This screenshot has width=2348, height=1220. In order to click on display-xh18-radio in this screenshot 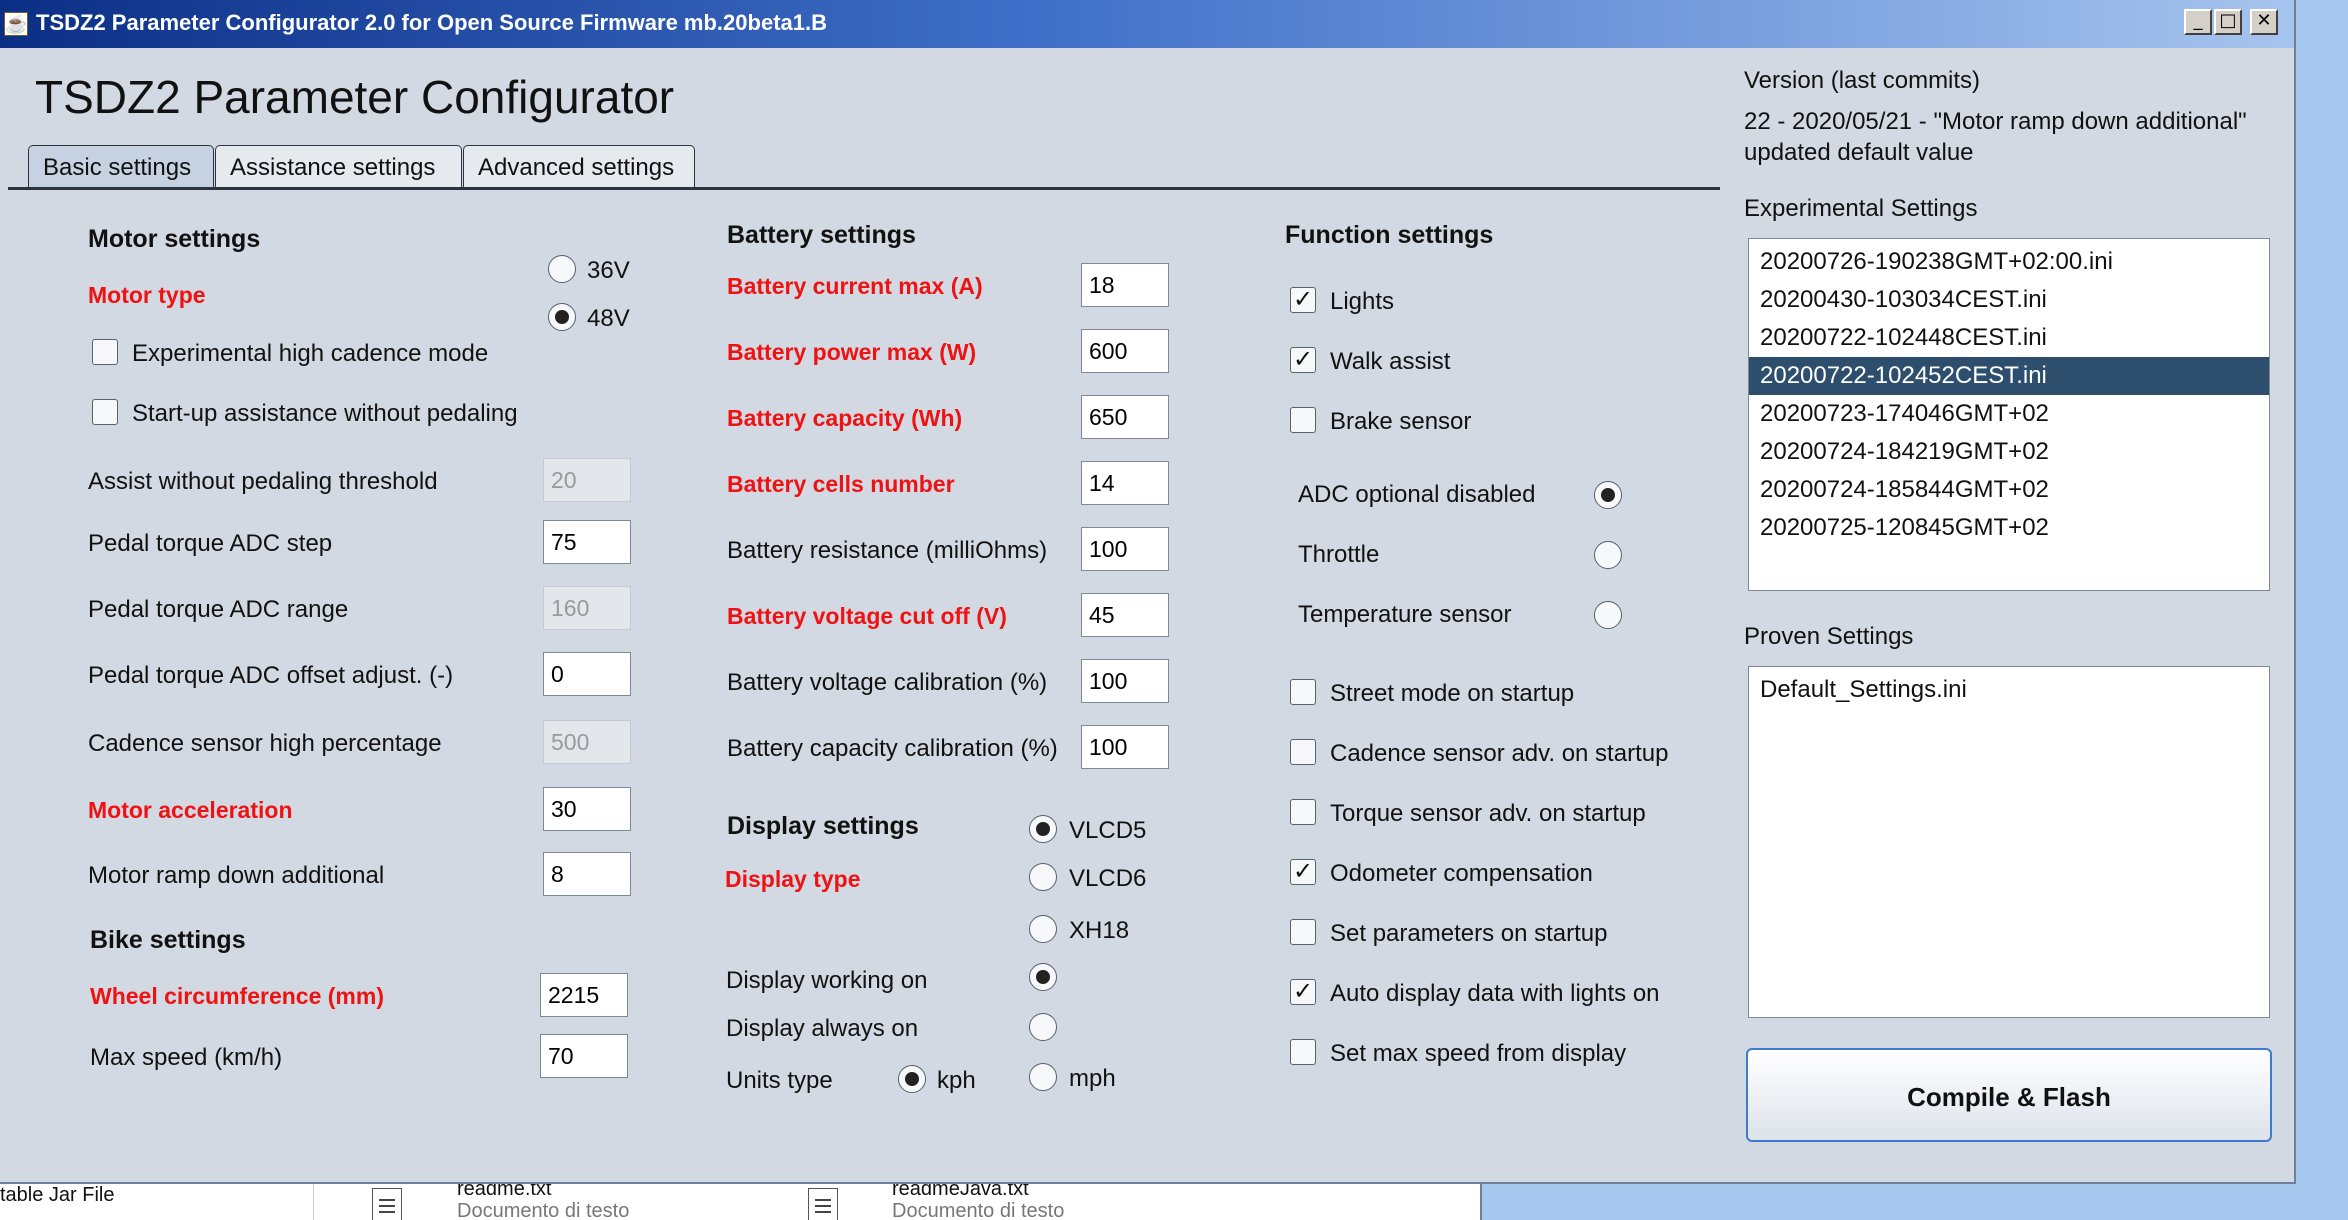, I will do `click(1043, 929)`.